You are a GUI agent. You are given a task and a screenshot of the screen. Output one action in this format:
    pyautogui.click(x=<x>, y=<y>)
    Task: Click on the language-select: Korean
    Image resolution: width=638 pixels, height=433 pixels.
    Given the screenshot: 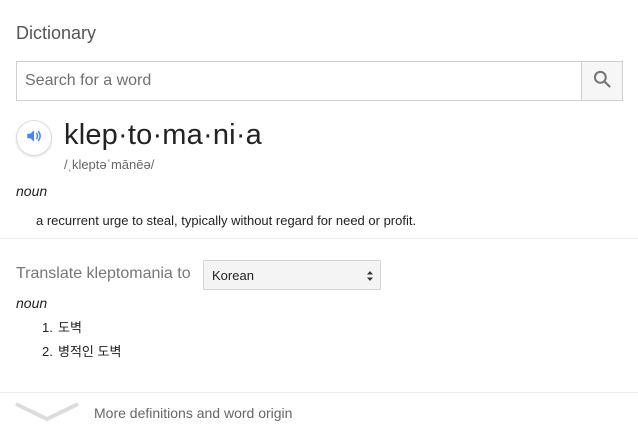 What is the action you would take?
    pyautogui.click(x=292, y=275)
    